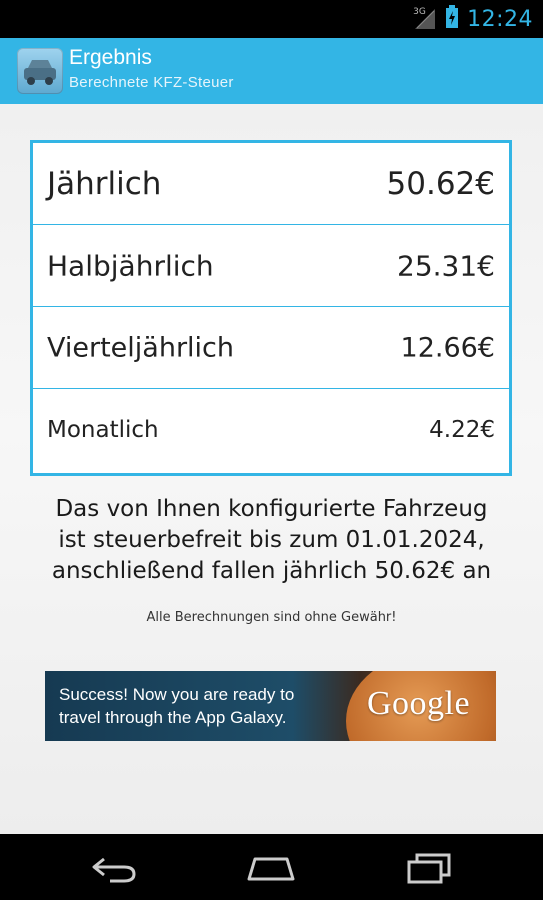  What do you see at coordinates (110, 57) in the screenshot?
I see `page-title: Ergebnis` at bounding box center [110, 57].